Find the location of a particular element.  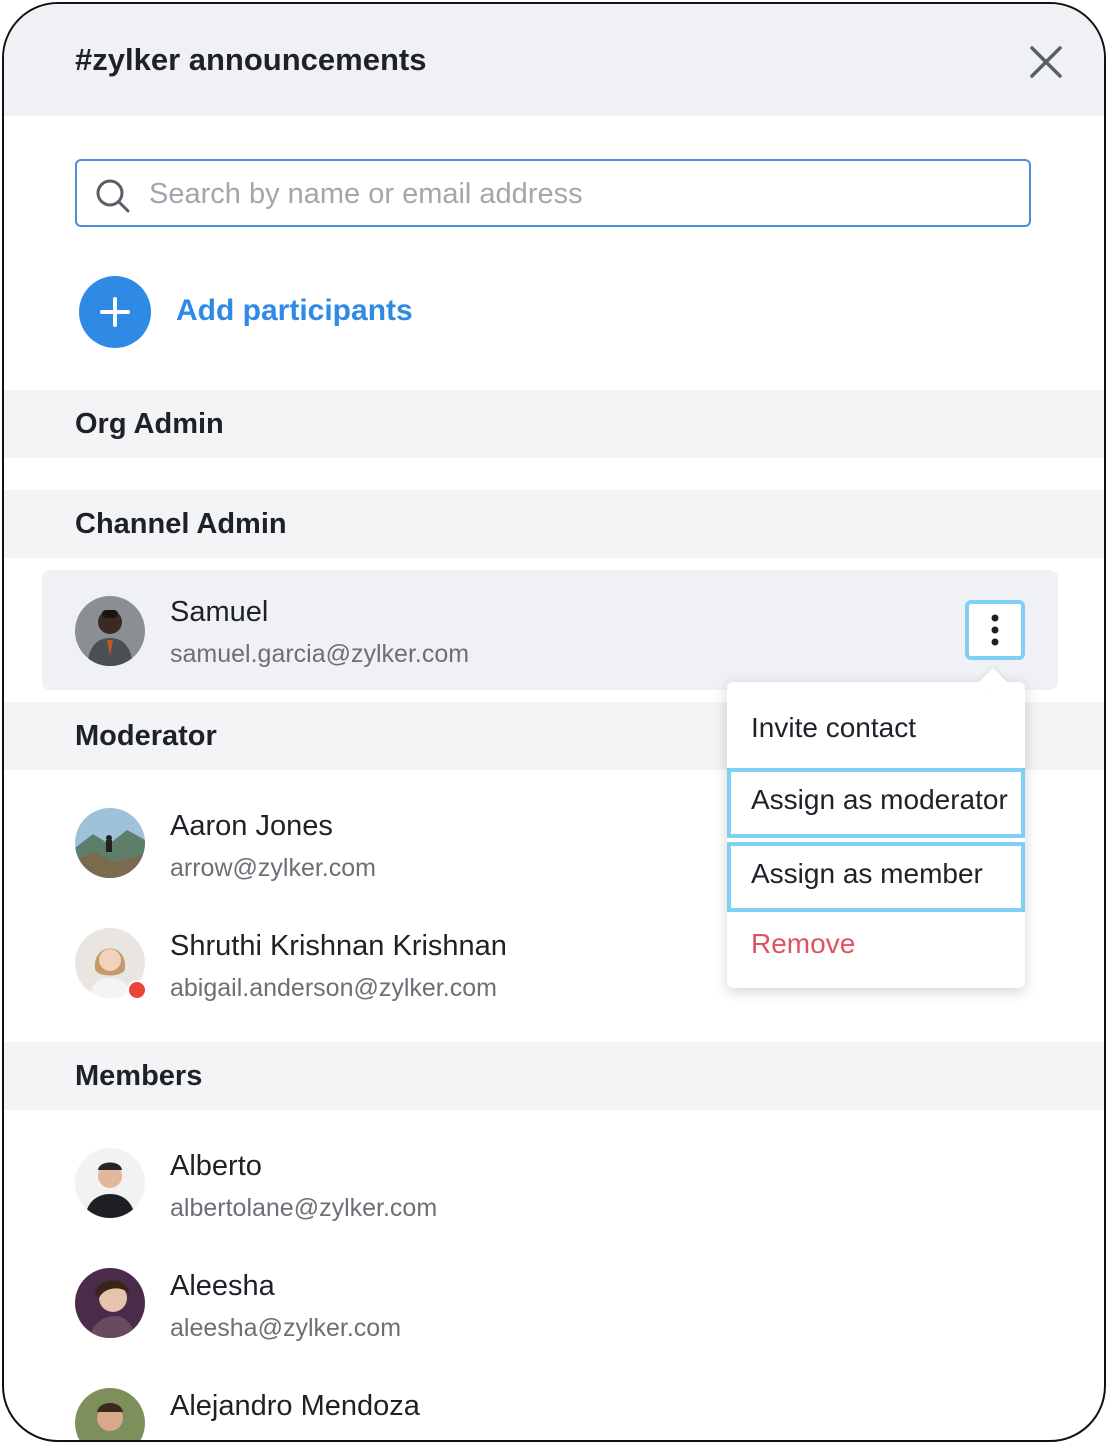

search-input is located at coordinates (579, 194).